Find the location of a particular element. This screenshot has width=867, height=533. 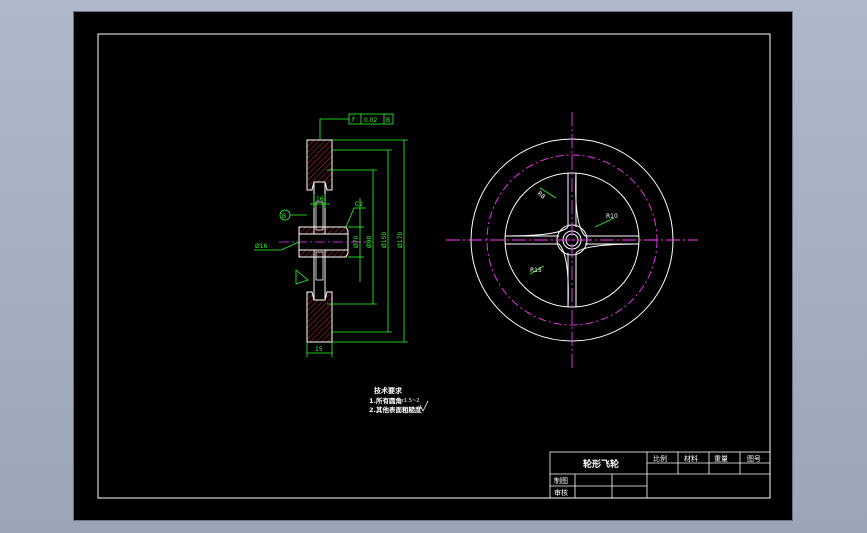

tech-requirements: 技术要求 1.所有圆角 r1.5~2 2.其他表面粗糙度 is located at coordinates (399, 400).